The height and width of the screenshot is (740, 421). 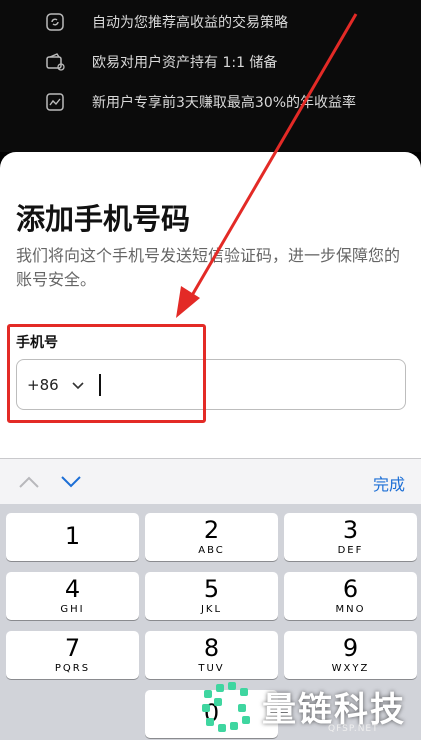 What do you see at coordinates (29, 482) in the screenshot?
I see `chevron-up-icon` at bounding box center [29, 482].